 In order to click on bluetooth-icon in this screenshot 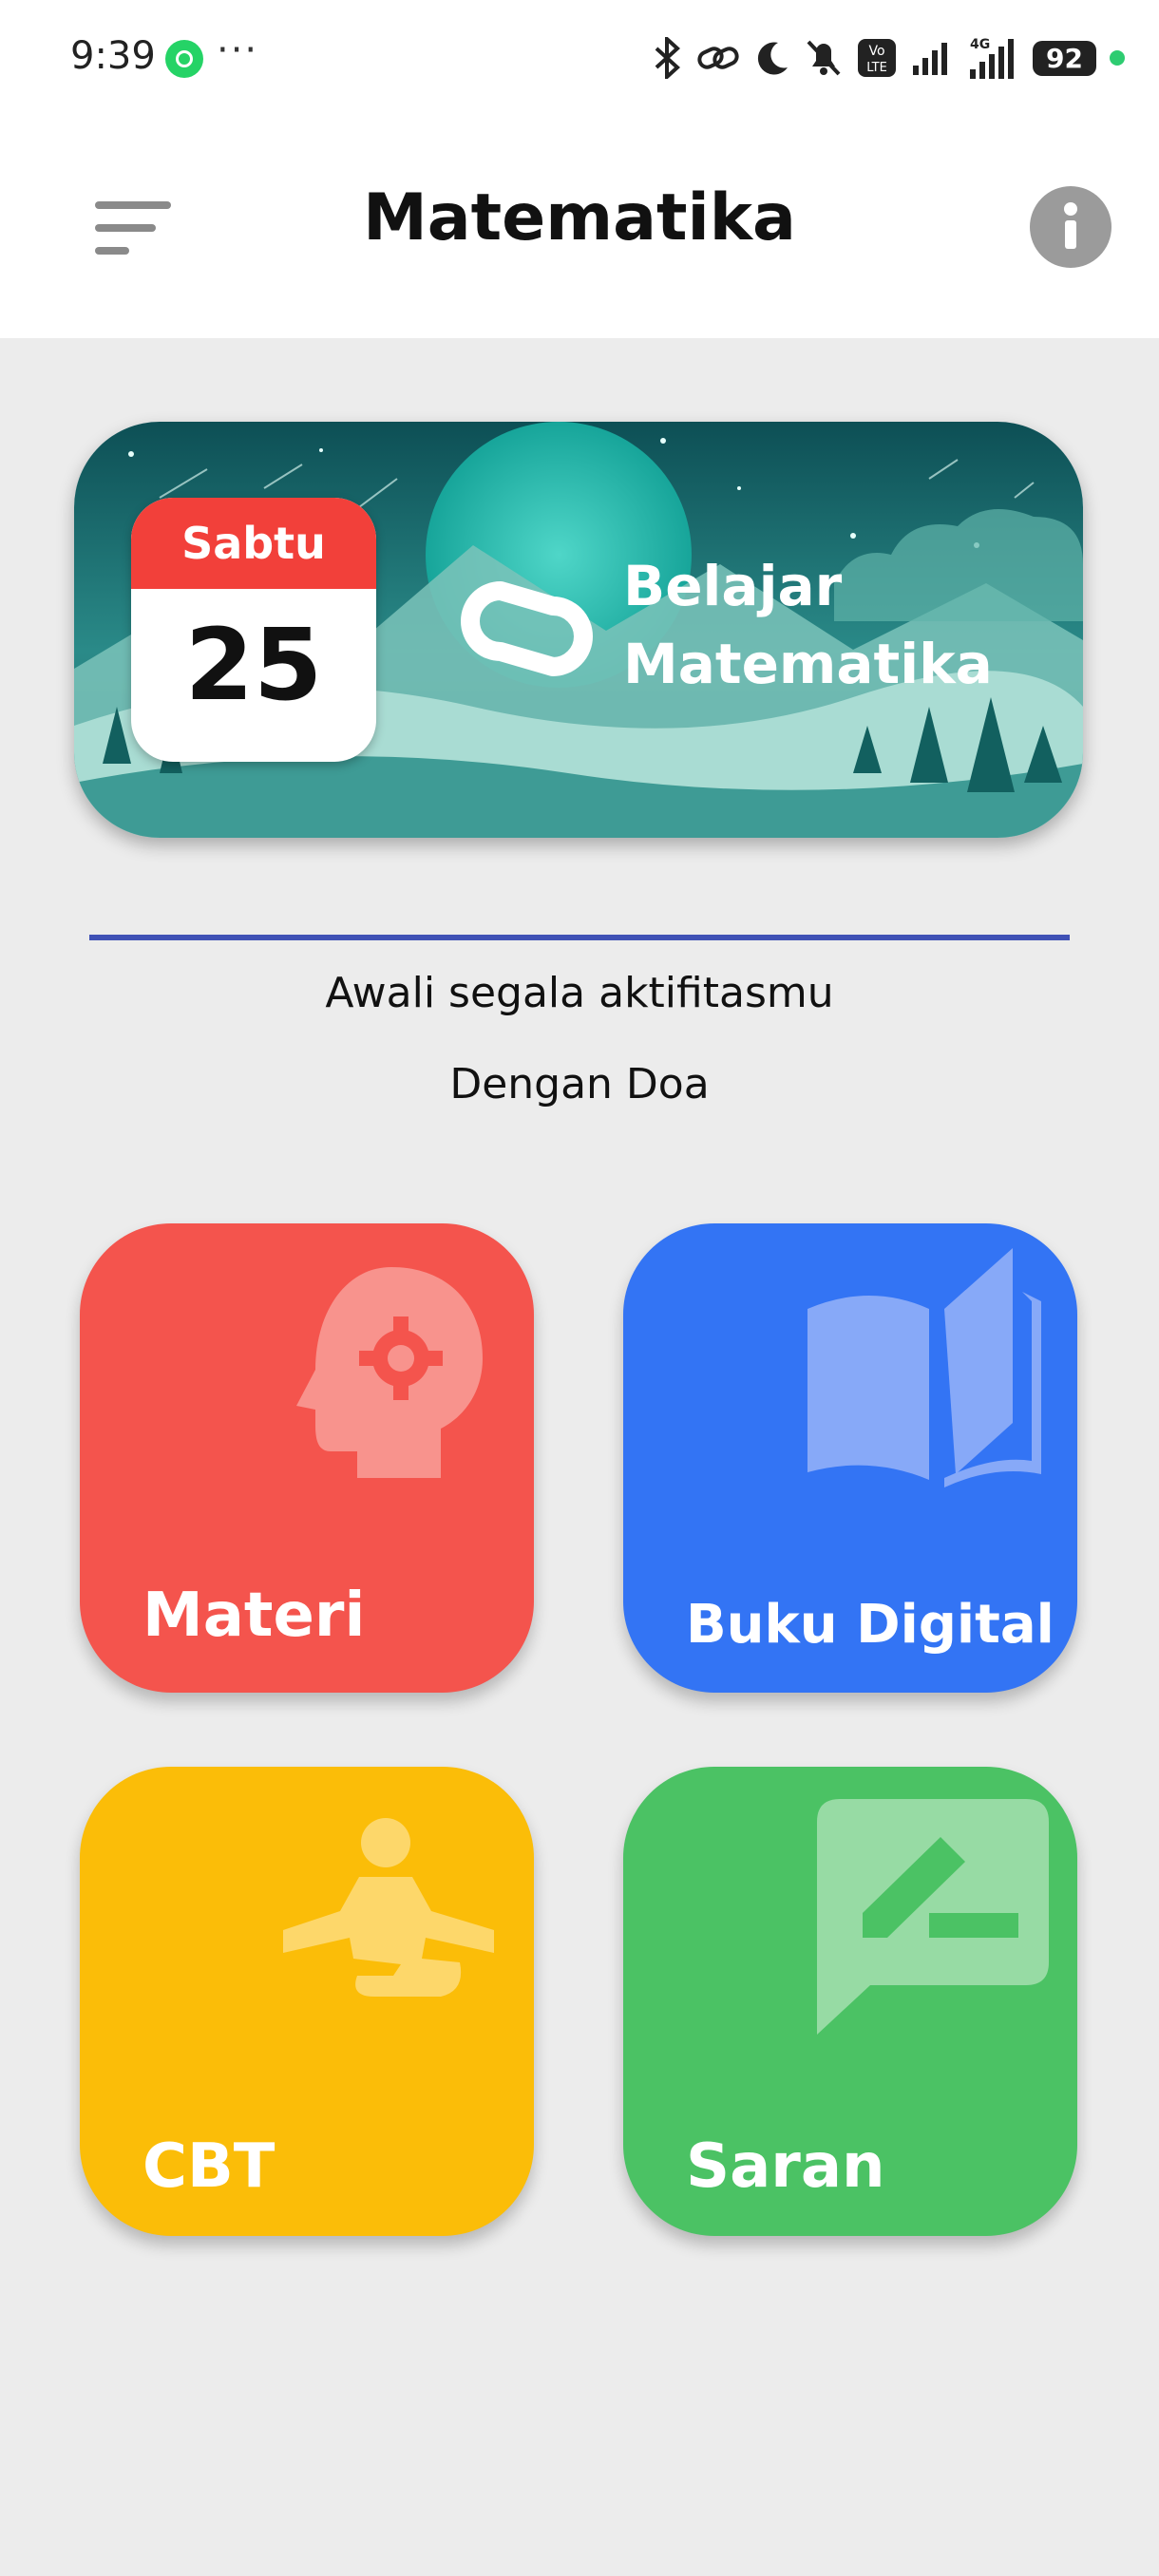, I will do `click(668, 58)`.